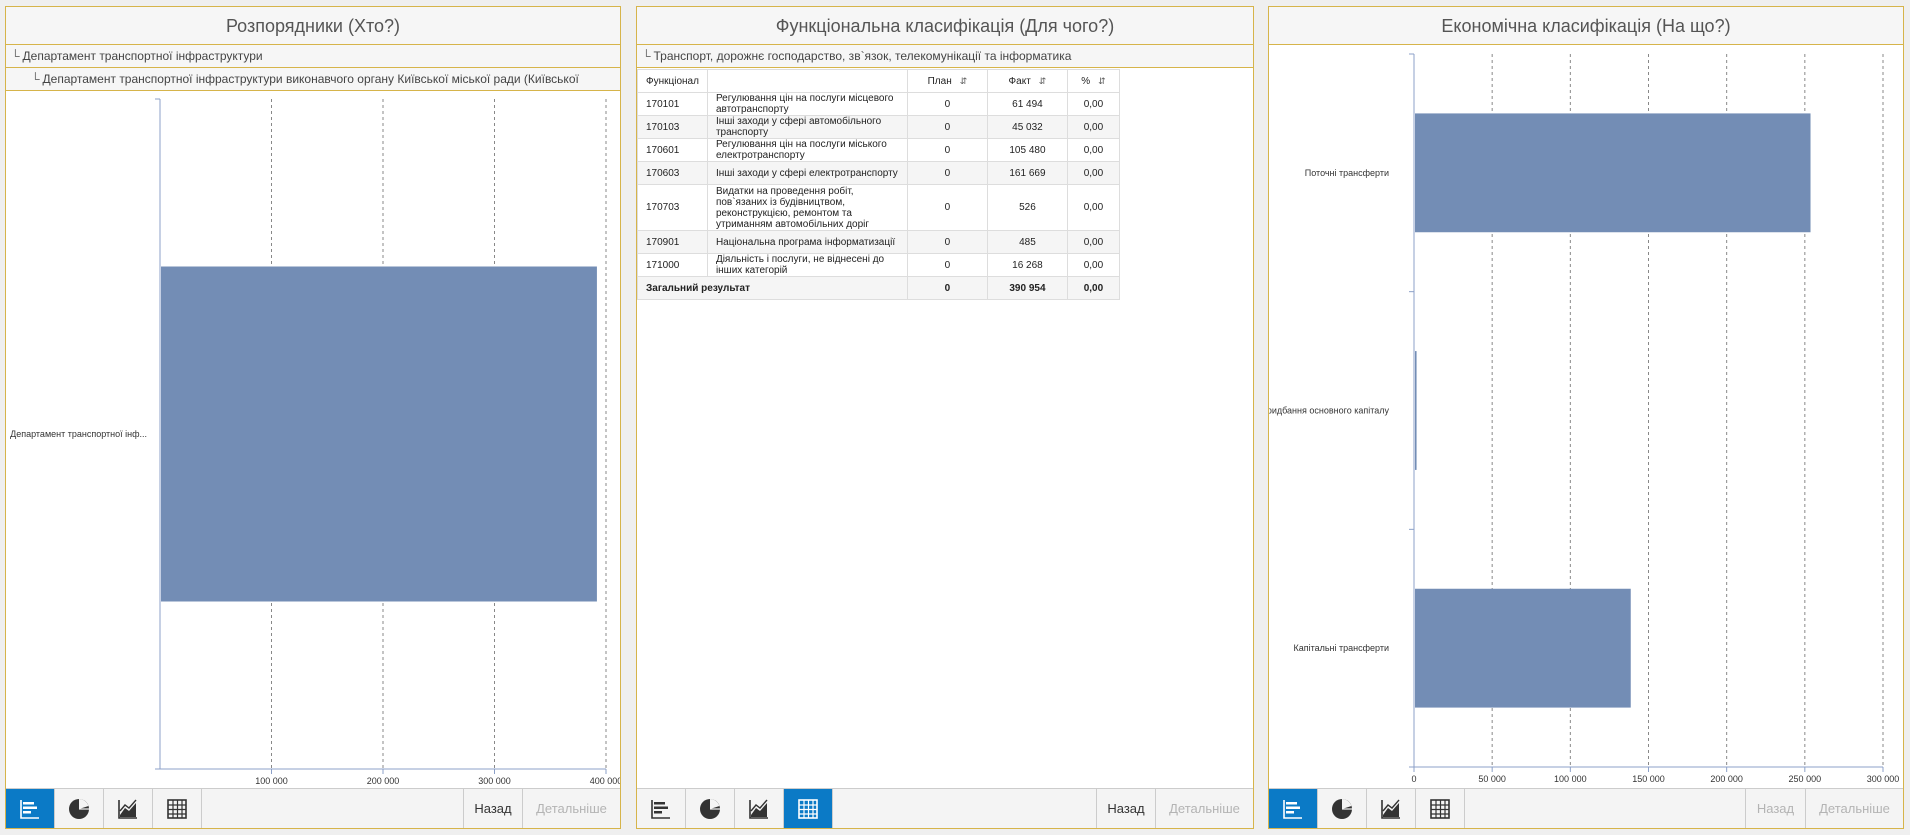  Describe the element at coordinates (672, 127) in the screenshot. I see `cell-code: 170103` at that location.